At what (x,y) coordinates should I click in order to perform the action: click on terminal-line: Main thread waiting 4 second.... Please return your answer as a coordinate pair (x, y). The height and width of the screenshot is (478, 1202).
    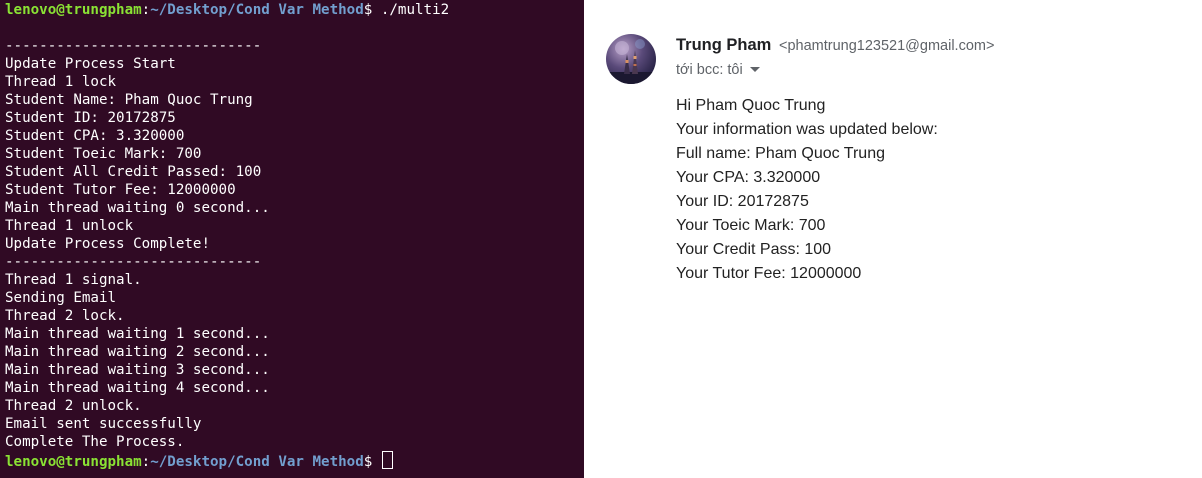
    Looking at the image, I should click on (137, 388).